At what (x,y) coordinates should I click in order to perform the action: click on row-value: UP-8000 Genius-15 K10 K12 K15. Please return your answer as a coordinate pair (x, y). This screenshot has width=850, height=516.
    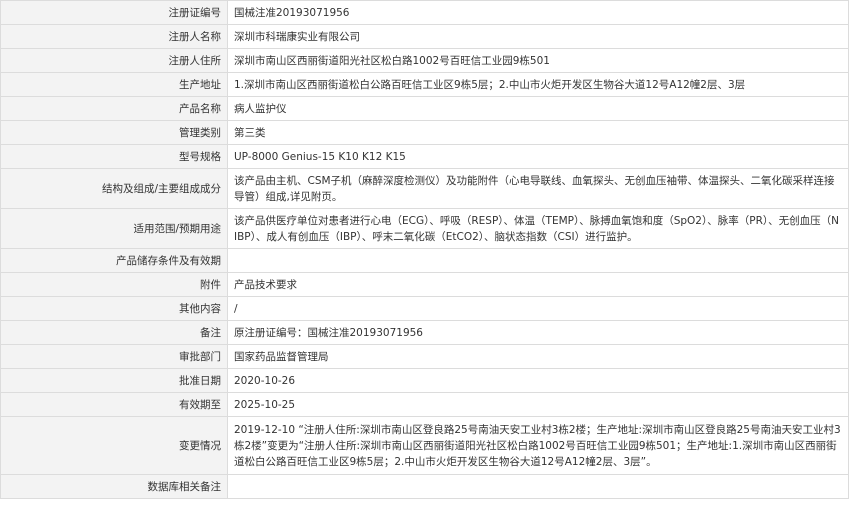
    Looking at the image, I should click on (538, 156).